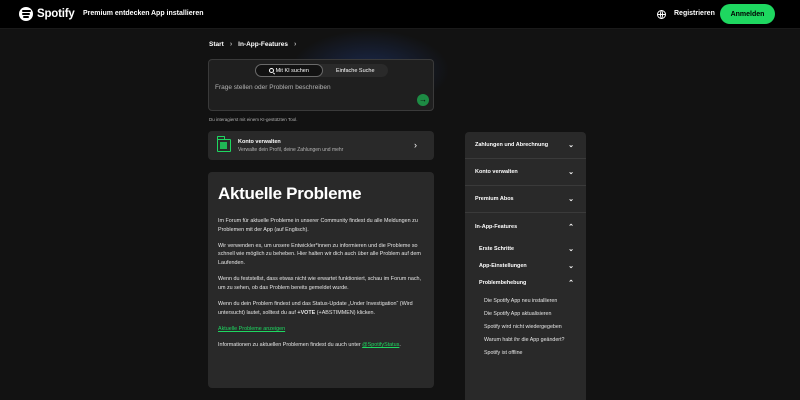 The height and width of the screenshot is (400, 800). I want to click on nav-link-premium: Premium entdecken, so click(116, 13).